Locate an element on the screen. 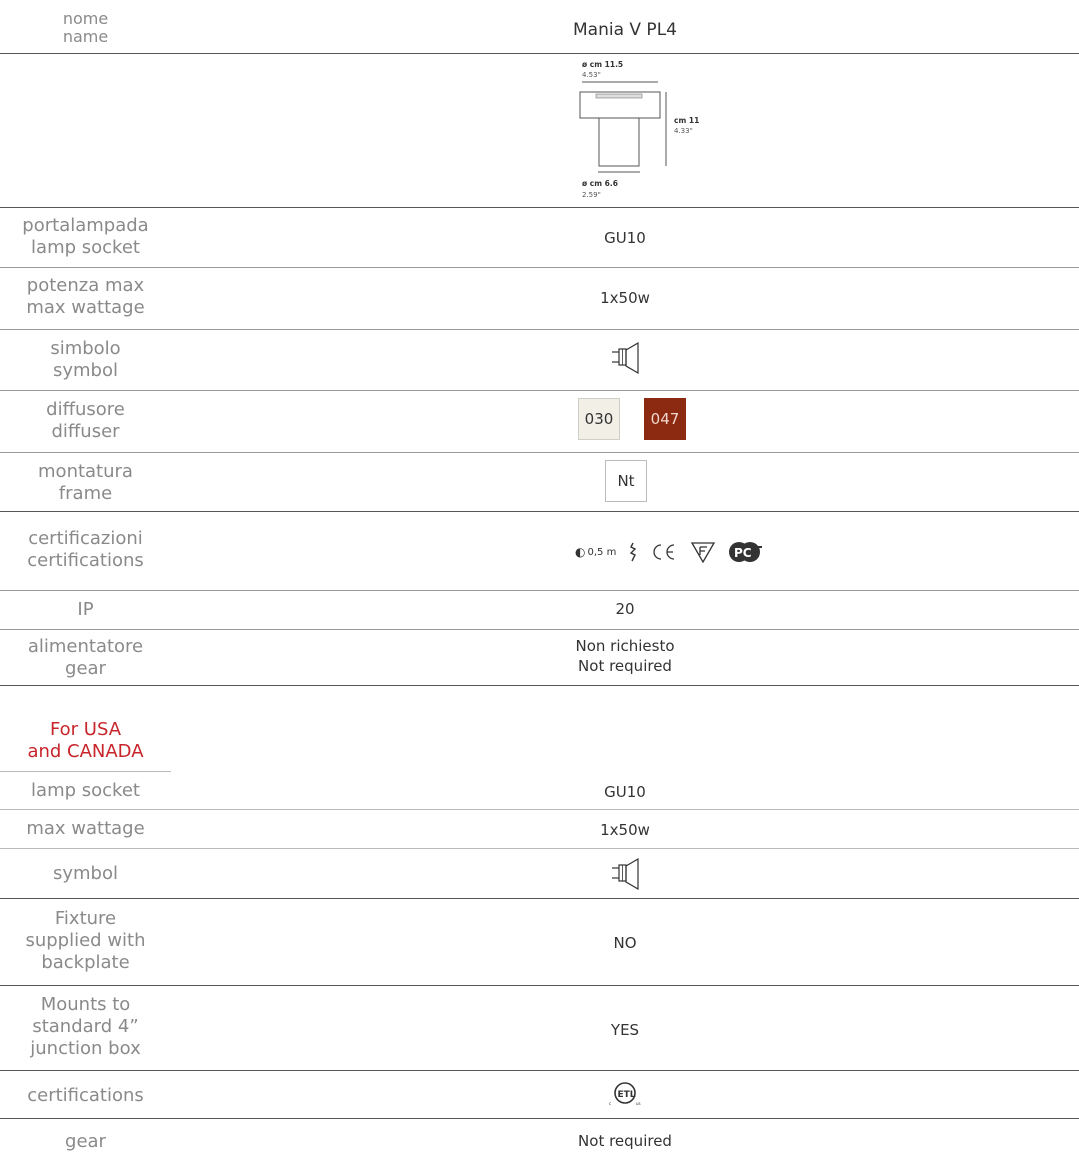 This screenshot has width=1079, height=1157. usa-backplate-label-2: supplied with is located at coordinates (85, 940).